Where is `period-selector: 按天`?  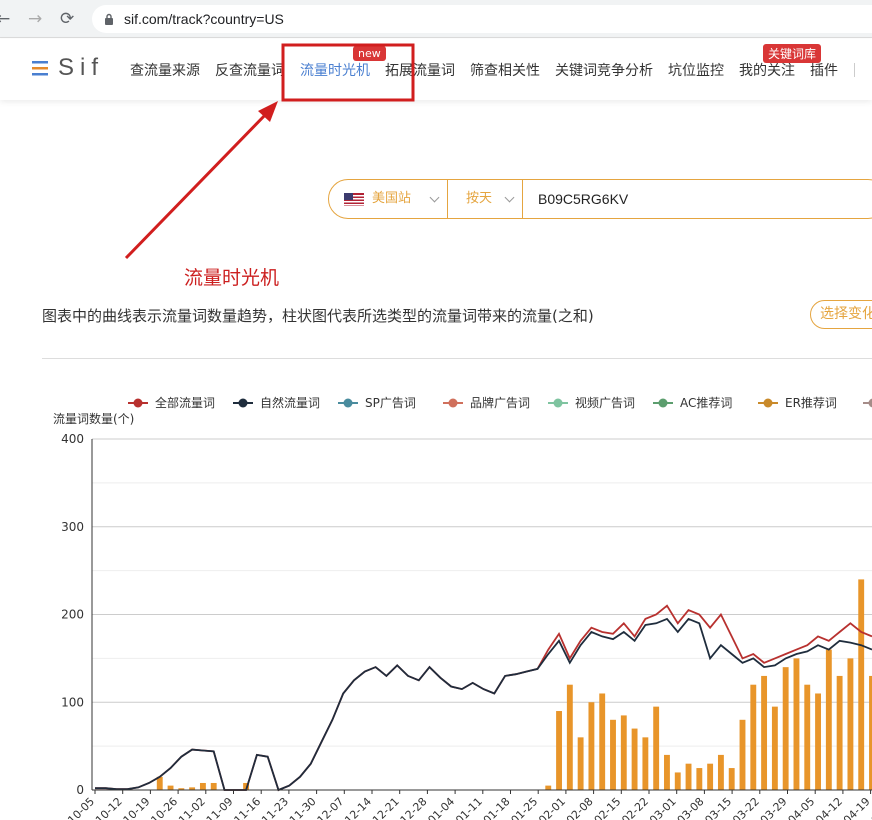
period-selector: 按天 is located at coordinates (493, 199).